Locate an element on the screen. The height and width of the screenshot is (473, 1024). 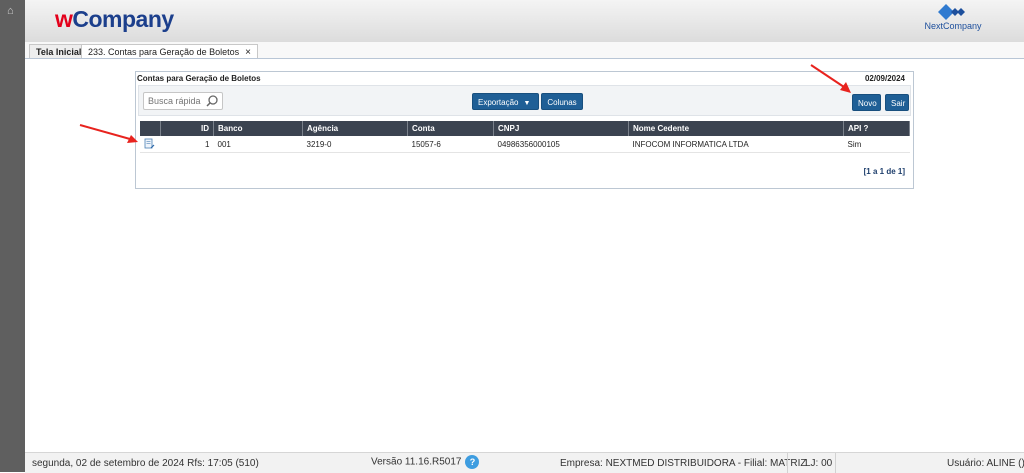
help-icon: ? is located at coordinates (472, 462).